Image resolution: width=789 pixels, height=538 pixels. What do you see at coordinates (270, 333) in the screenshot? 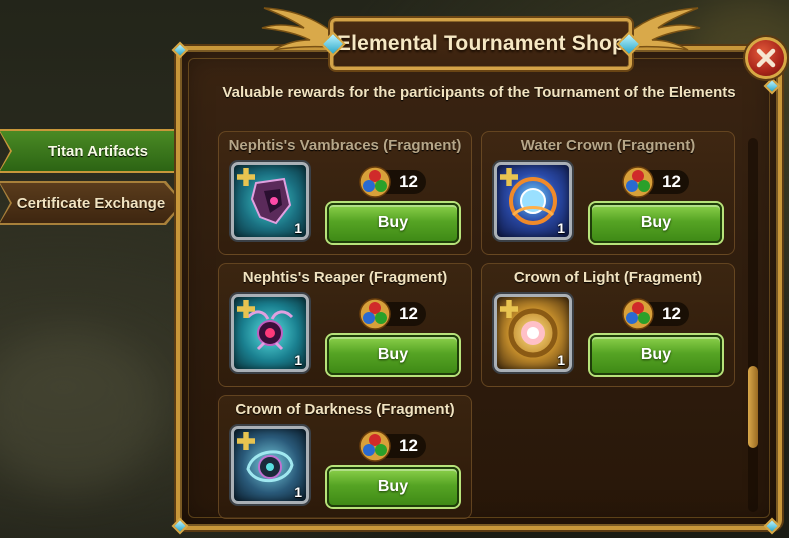
I see `reaper-icon: 1` at bounding box center [270, 333].